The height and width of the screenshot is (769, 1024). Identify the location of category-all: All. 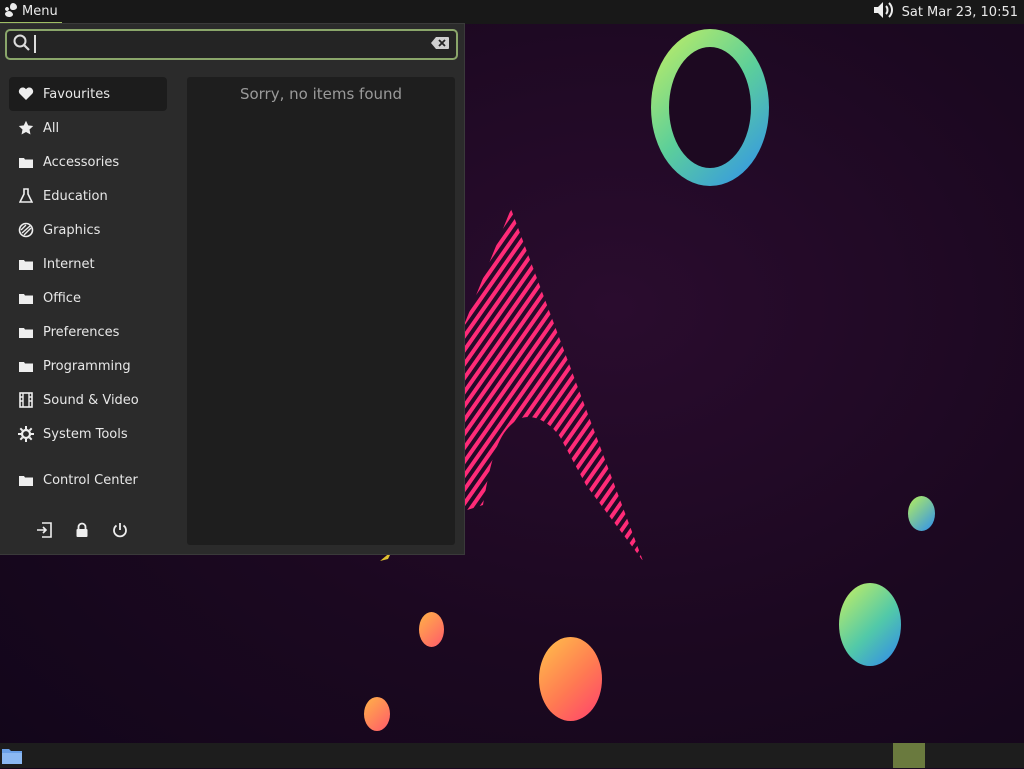
(88, 128).